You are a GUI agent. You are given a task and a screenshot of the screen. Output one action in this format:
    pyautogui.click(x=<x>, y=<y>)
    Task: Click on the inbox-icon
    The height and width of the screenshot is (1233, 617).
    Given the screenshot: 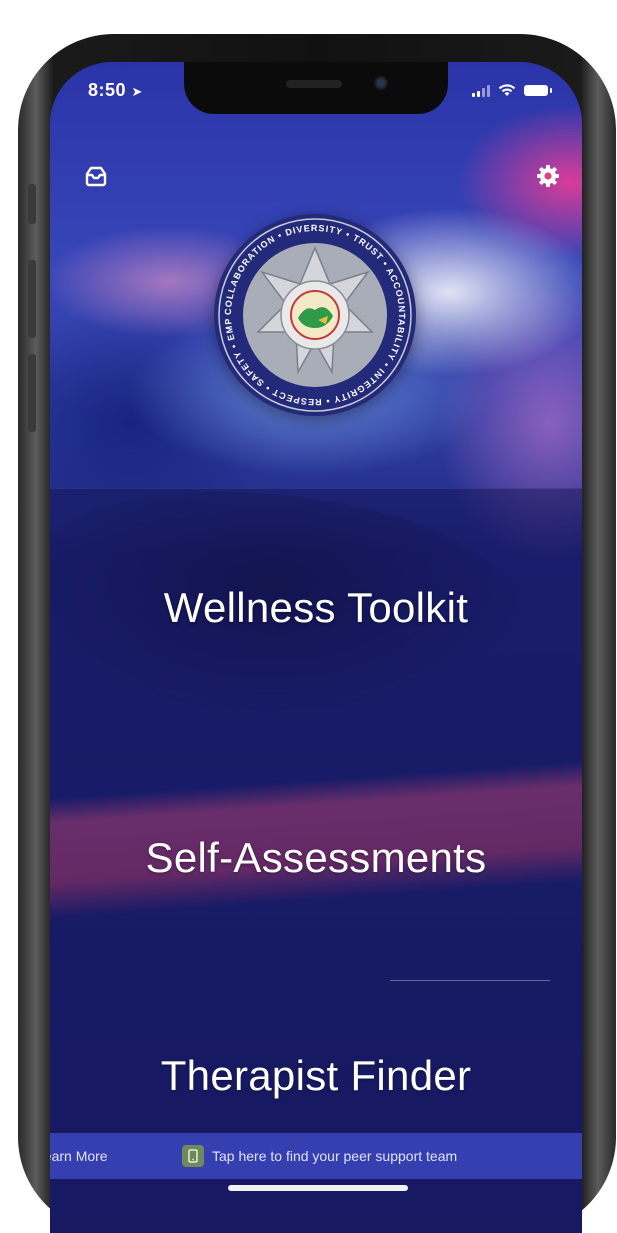 What is the action you would take?
    pyautogui.click(x=96, y=176)
    